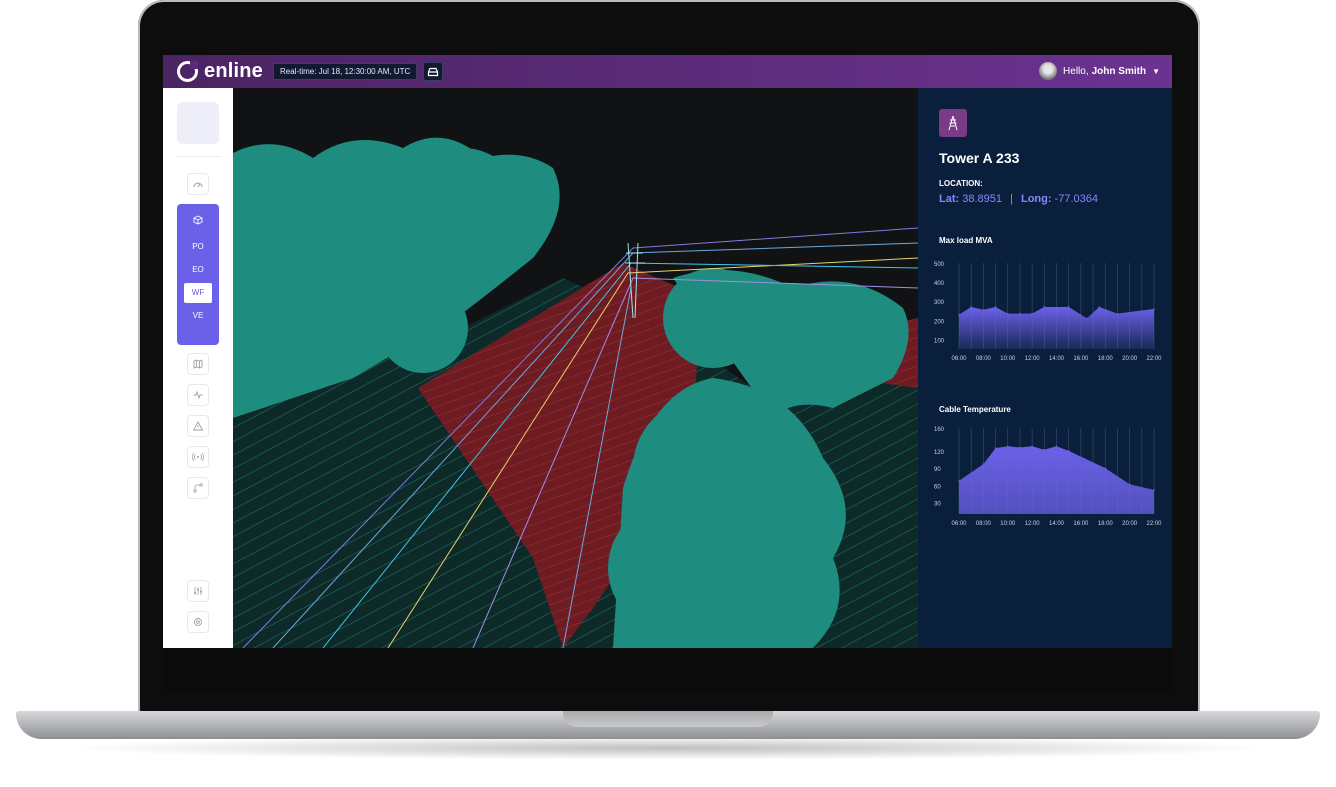  What do you see at coordinates (961, 183) in the screenshot?
I see `location-label: LOCATION:` at bounding box center [961, 183].